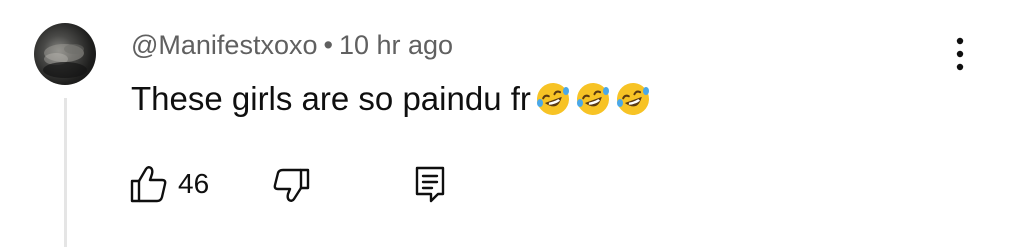 The width and height of the screenshot is (1024, 247). I want to click on dislike-button, so click(292, 184).